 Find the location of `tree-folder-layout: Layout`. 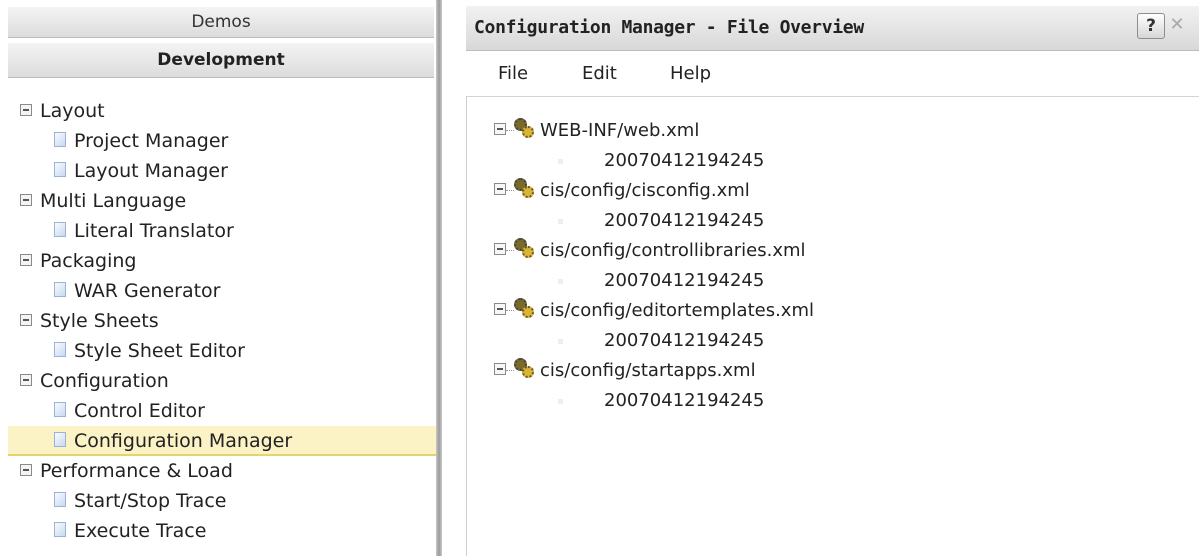

tree-folder-layout: Layout is located at coordinates (222, 111).